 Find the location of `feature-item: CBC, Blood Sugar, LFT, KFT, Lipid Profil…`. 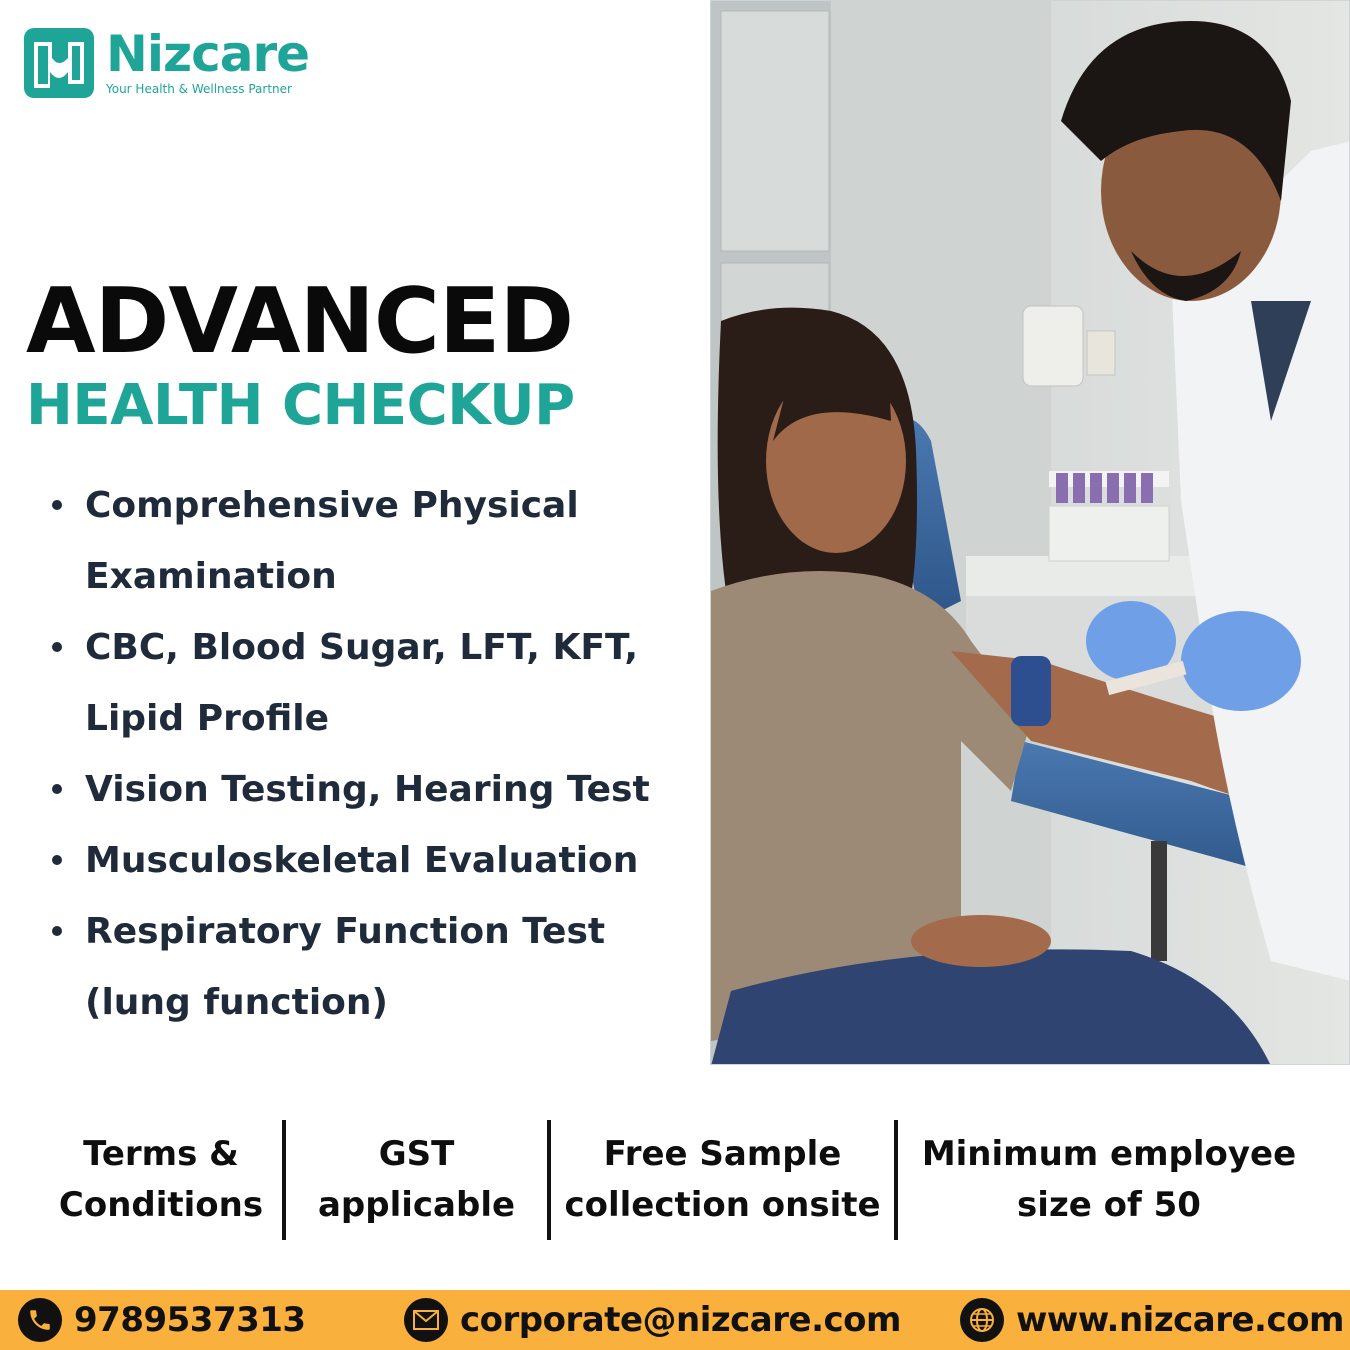

feature-item: CBC, Blood Sugar, LFT, KFT, Lipid Profil… is located at coordinates (383, 683).